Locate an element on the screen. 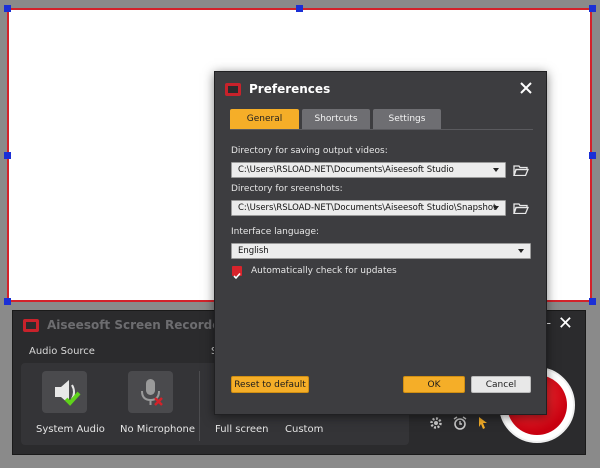 The width and height of the screenshot is (600, 468). cancel-button: Cancel is located at coordinates (501, 384).